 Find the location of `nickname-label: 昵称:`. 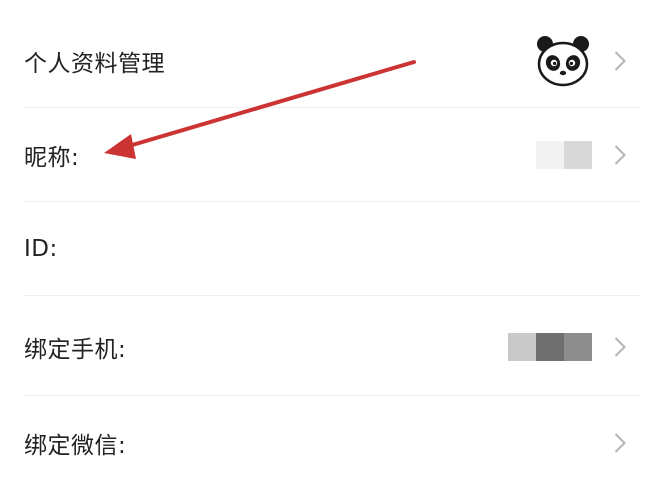

nickname-label: 昵称: is located at coordinates (52, 158).